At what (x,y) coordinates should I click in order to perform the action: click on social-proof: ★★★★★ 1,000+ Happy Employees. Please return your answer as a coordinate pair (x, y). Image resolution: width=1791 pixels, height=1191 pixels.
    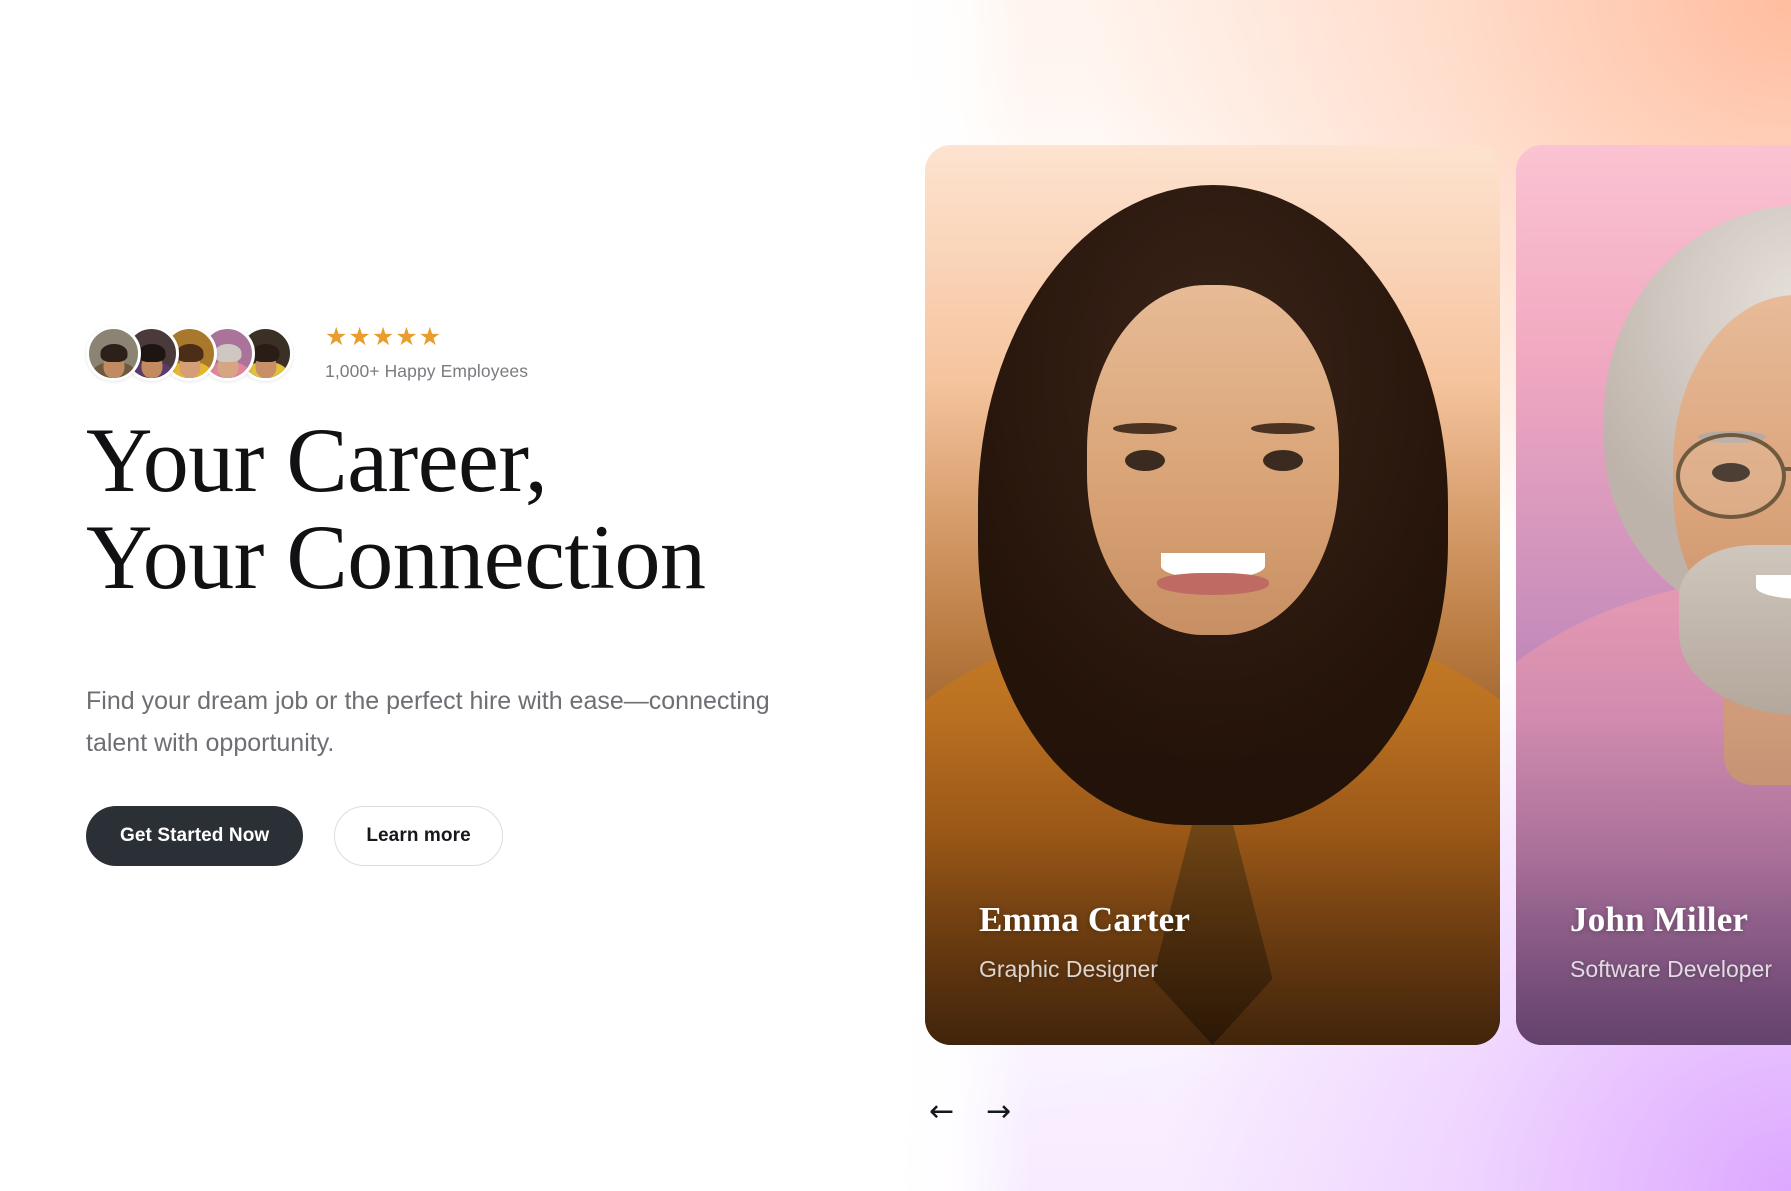
    Looking at the image, I should click on (307, 353).